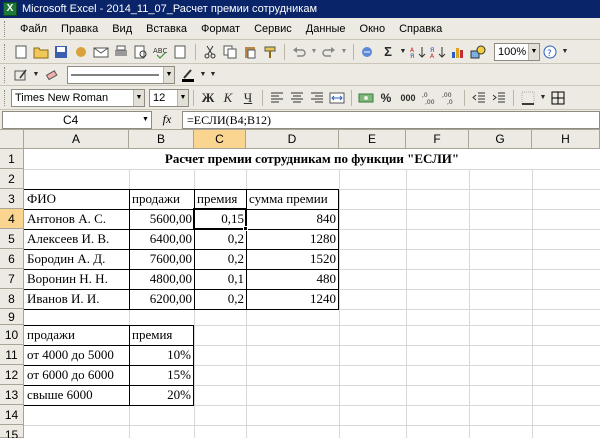 The width and height of the screenshot is (600, 438). Describe the element at coordinates (220, 139) in the screenshot. I see `column-header-c: C` at that location.